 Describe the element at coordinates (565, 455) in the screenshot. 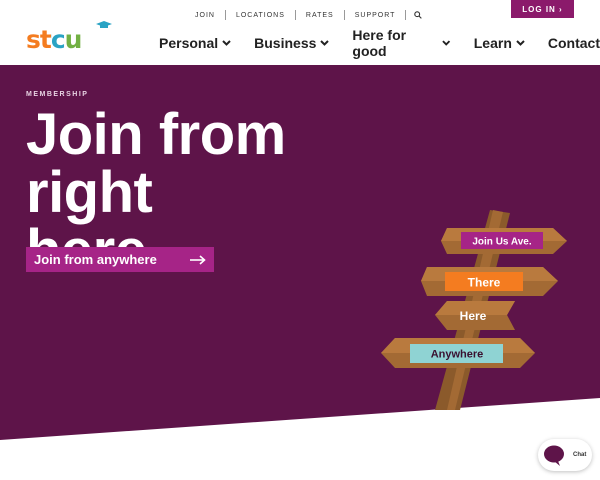

I see `chat-button: Chat` at that location.